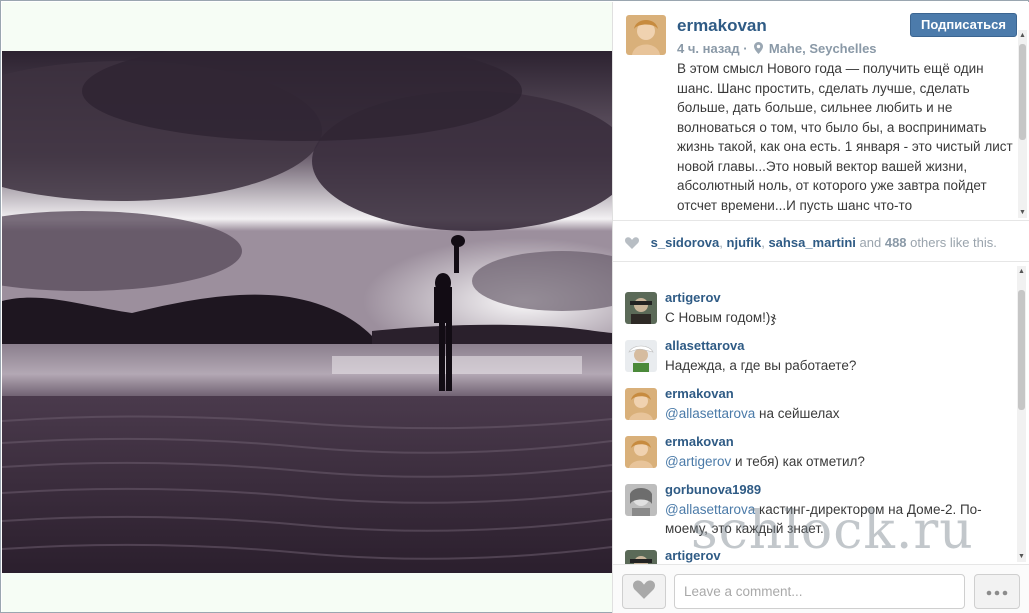 The image size is (1029, 613). I want to click on comments-scrollbar: ▲ ▼, so click(1021, 414).